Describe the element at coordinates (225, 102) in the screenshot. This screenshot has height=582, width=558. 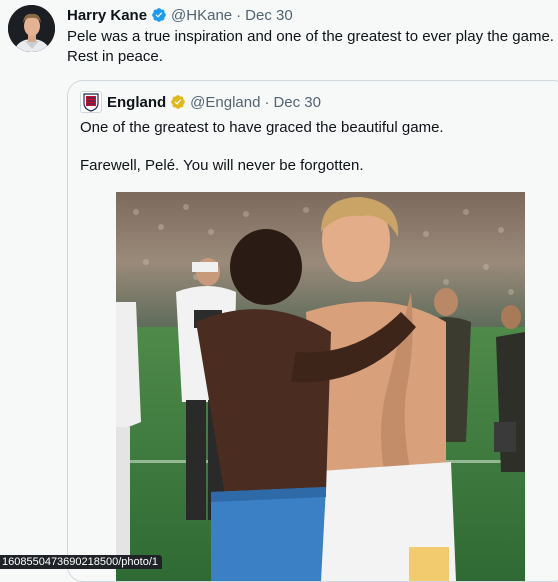
I see `quoted-author-handle: @England` at that location.